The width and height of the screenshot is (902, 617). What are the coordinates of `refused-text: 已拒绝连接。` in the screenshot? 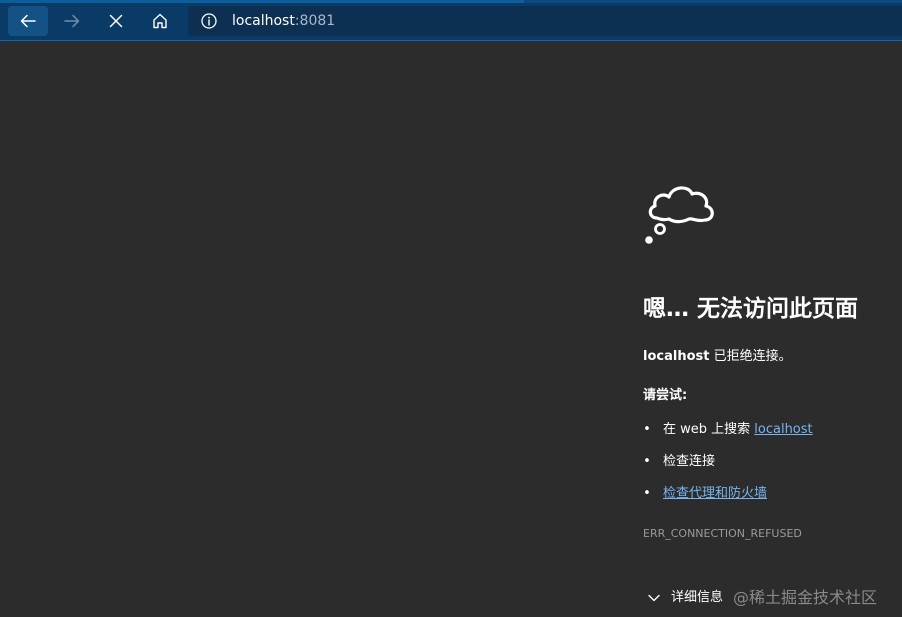 It's located at (750, 356).